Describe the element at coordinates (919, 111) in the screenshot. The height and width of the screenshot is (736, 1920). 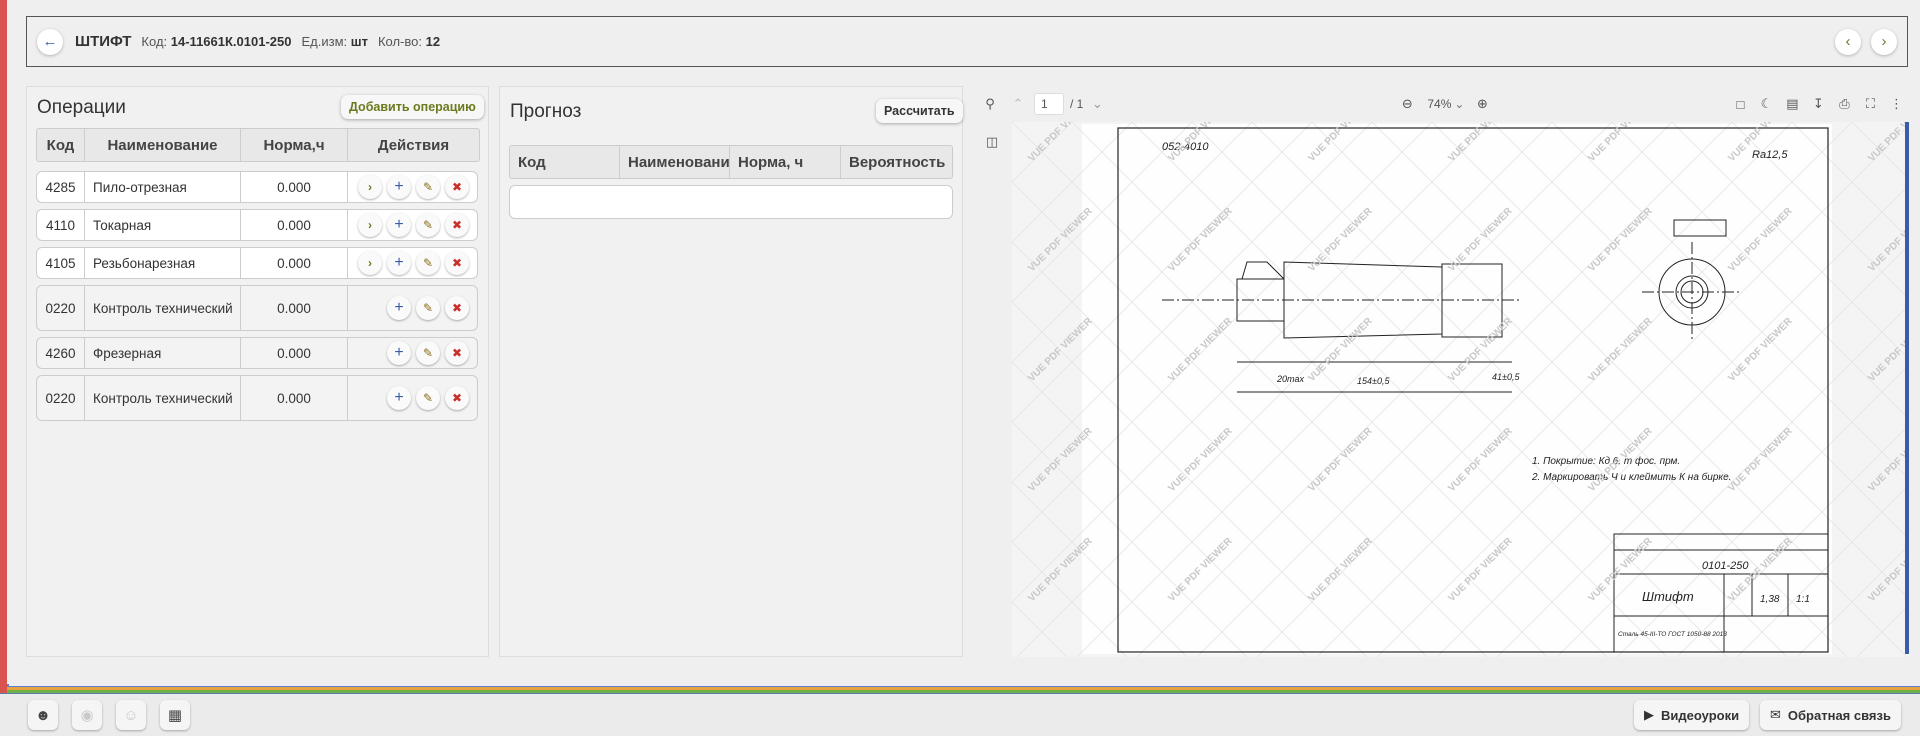
I see `calculate-button: Рассчитать` at that location.